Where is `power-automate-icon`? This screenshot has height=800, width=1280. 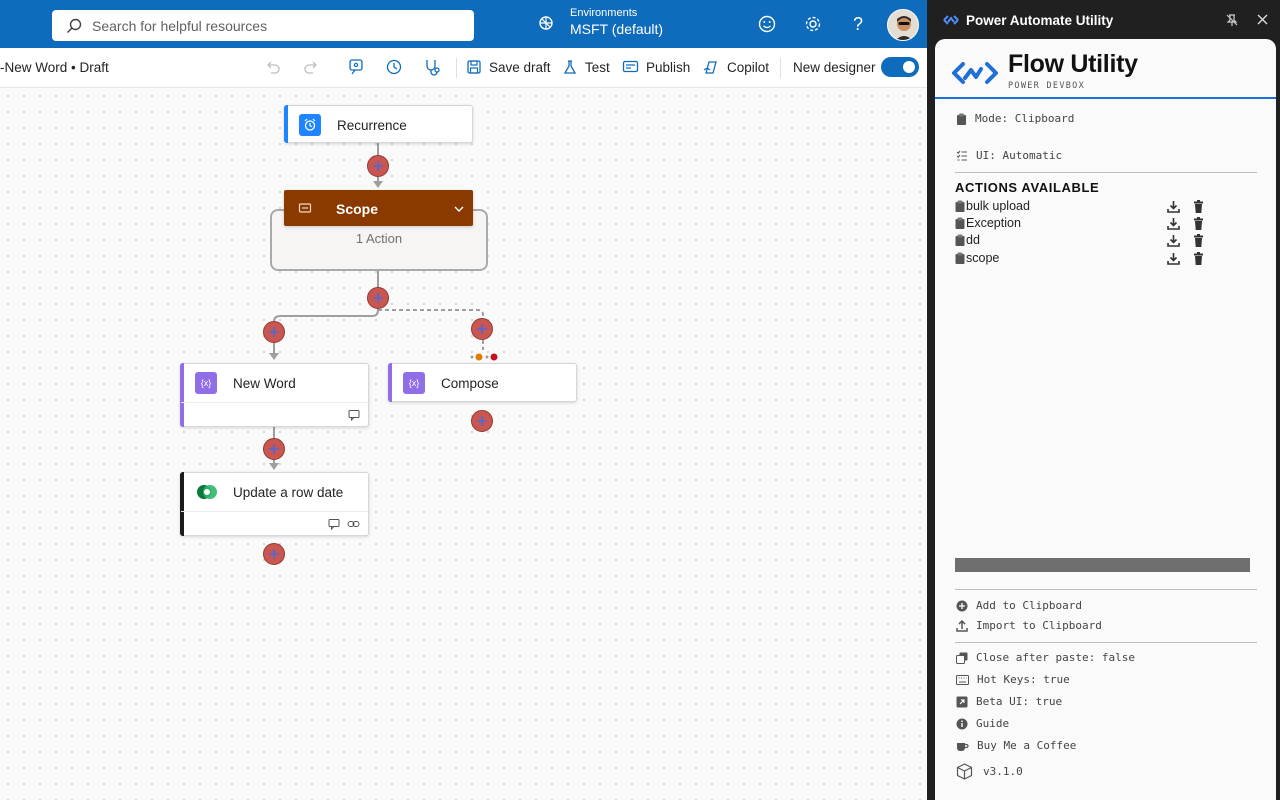
power-automate-icon is located at coordinates (951, 22).